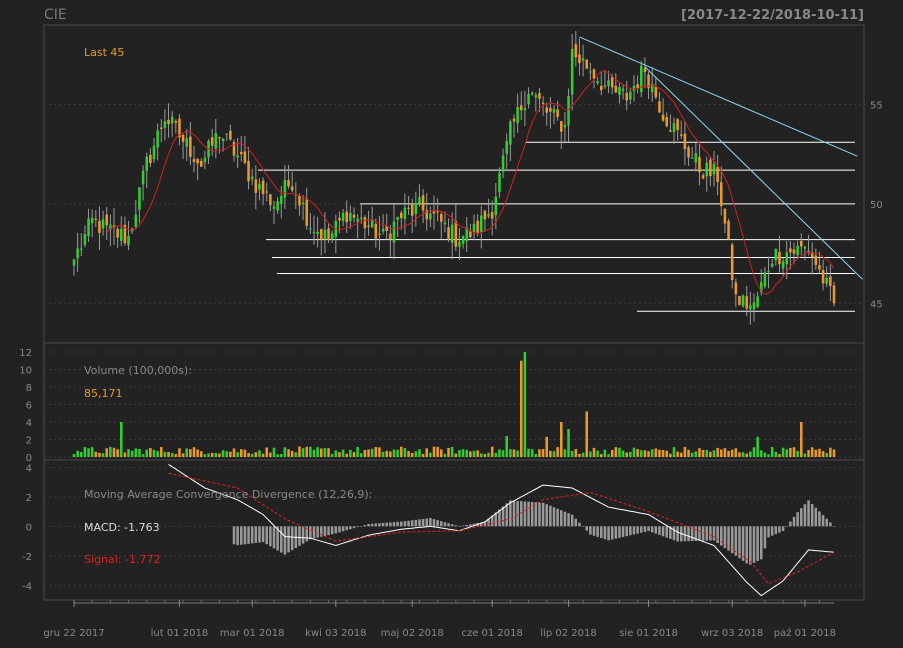  What do you see at coordinates (491, 633) in the screenshot?
I see `x-tick-label: cze 01 2018` at bounding box center [491, 633].